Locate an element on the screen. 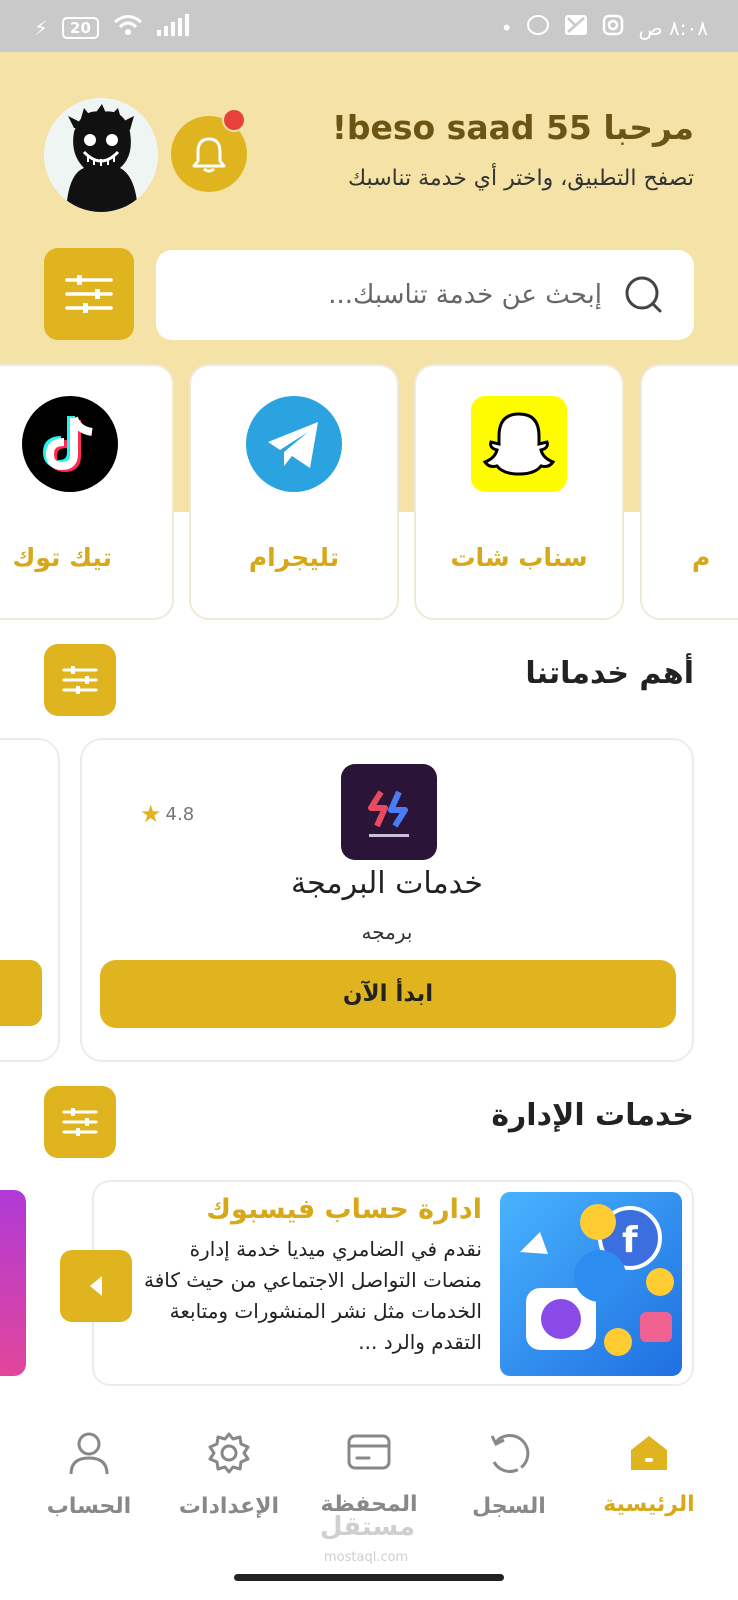 The image size is (738, 1600). filter-button is located at coordinates (89, 294).